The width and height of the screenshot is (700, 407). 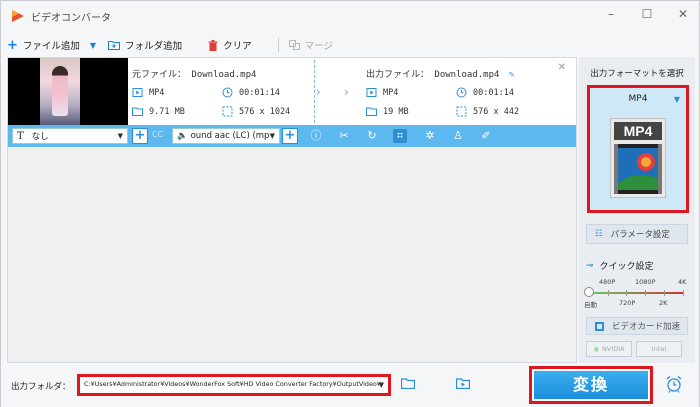 I want to click on add-file-label: ファイル追加, so click(x=51, y=46).